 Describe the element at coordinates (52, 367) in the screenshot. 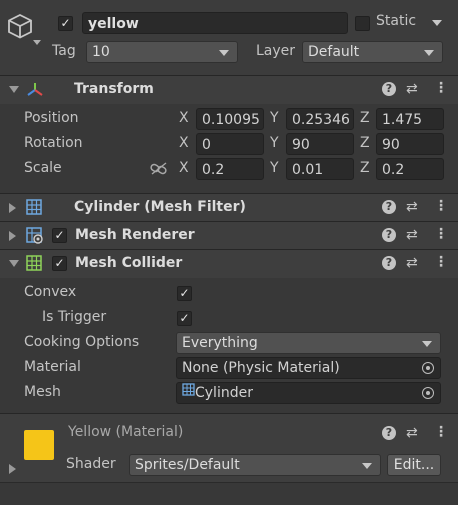

I see `material-label: Material` at that location.